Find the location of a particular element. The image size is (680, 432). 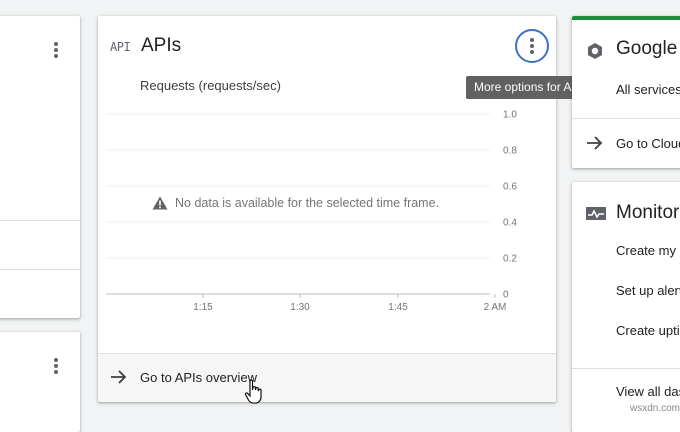

watermark: wsxdn.com is located at coordinates (655, 408).